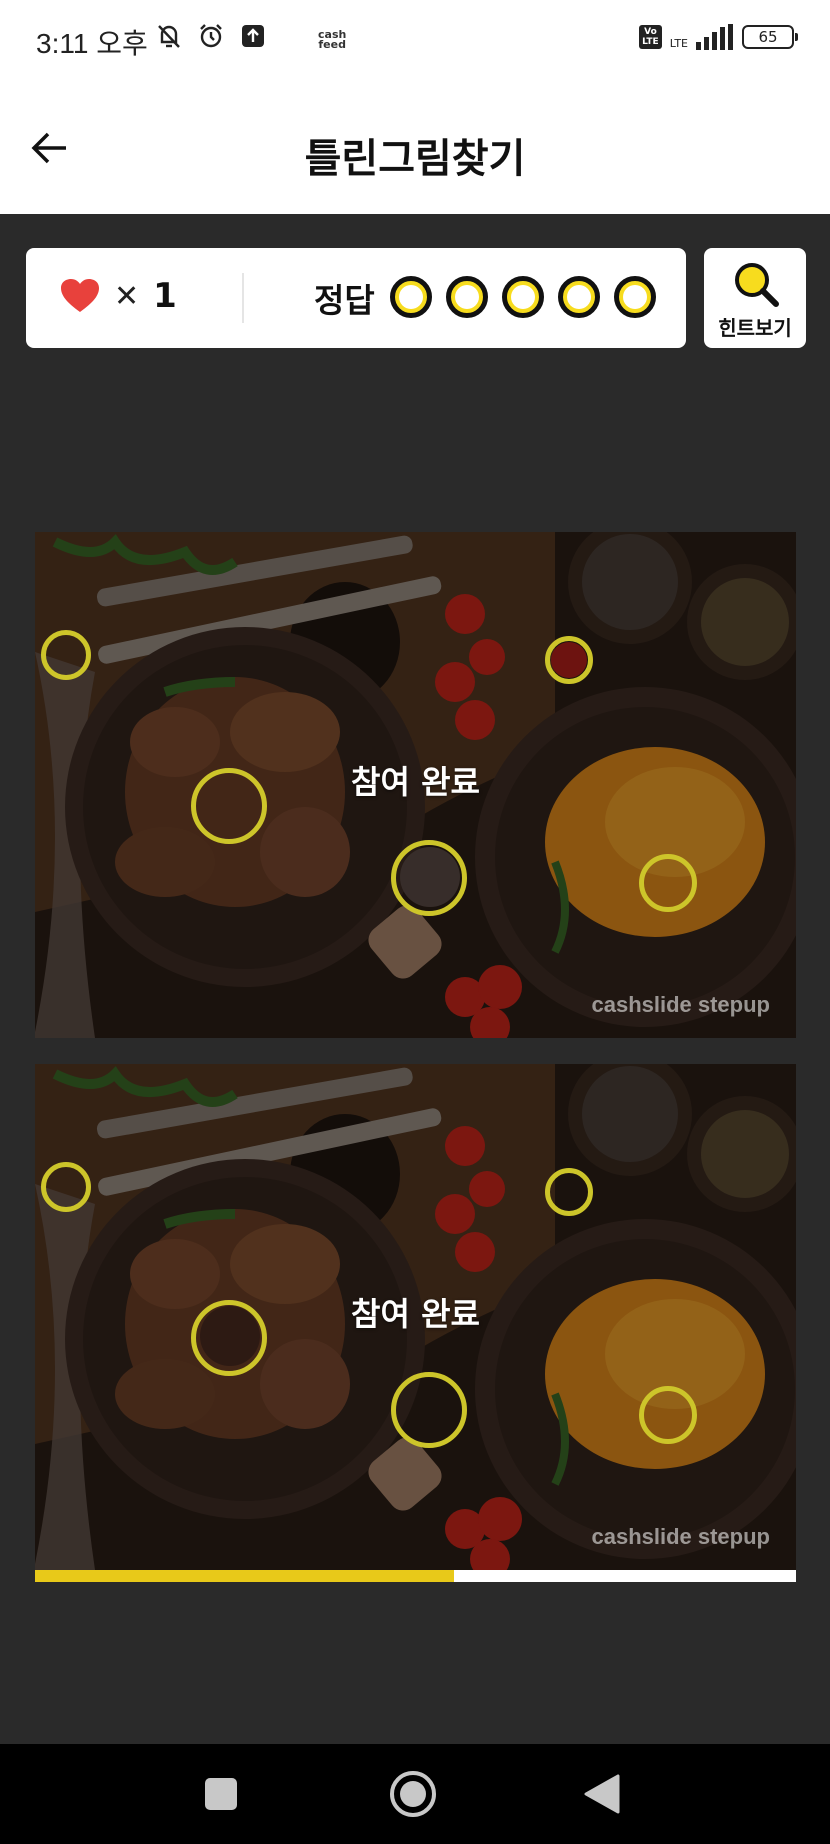 The width and height of the screenshot is (830, 1844). Describe the element at coordinates (253, 36) in the screenshot. I see `upload-icon` at that location.